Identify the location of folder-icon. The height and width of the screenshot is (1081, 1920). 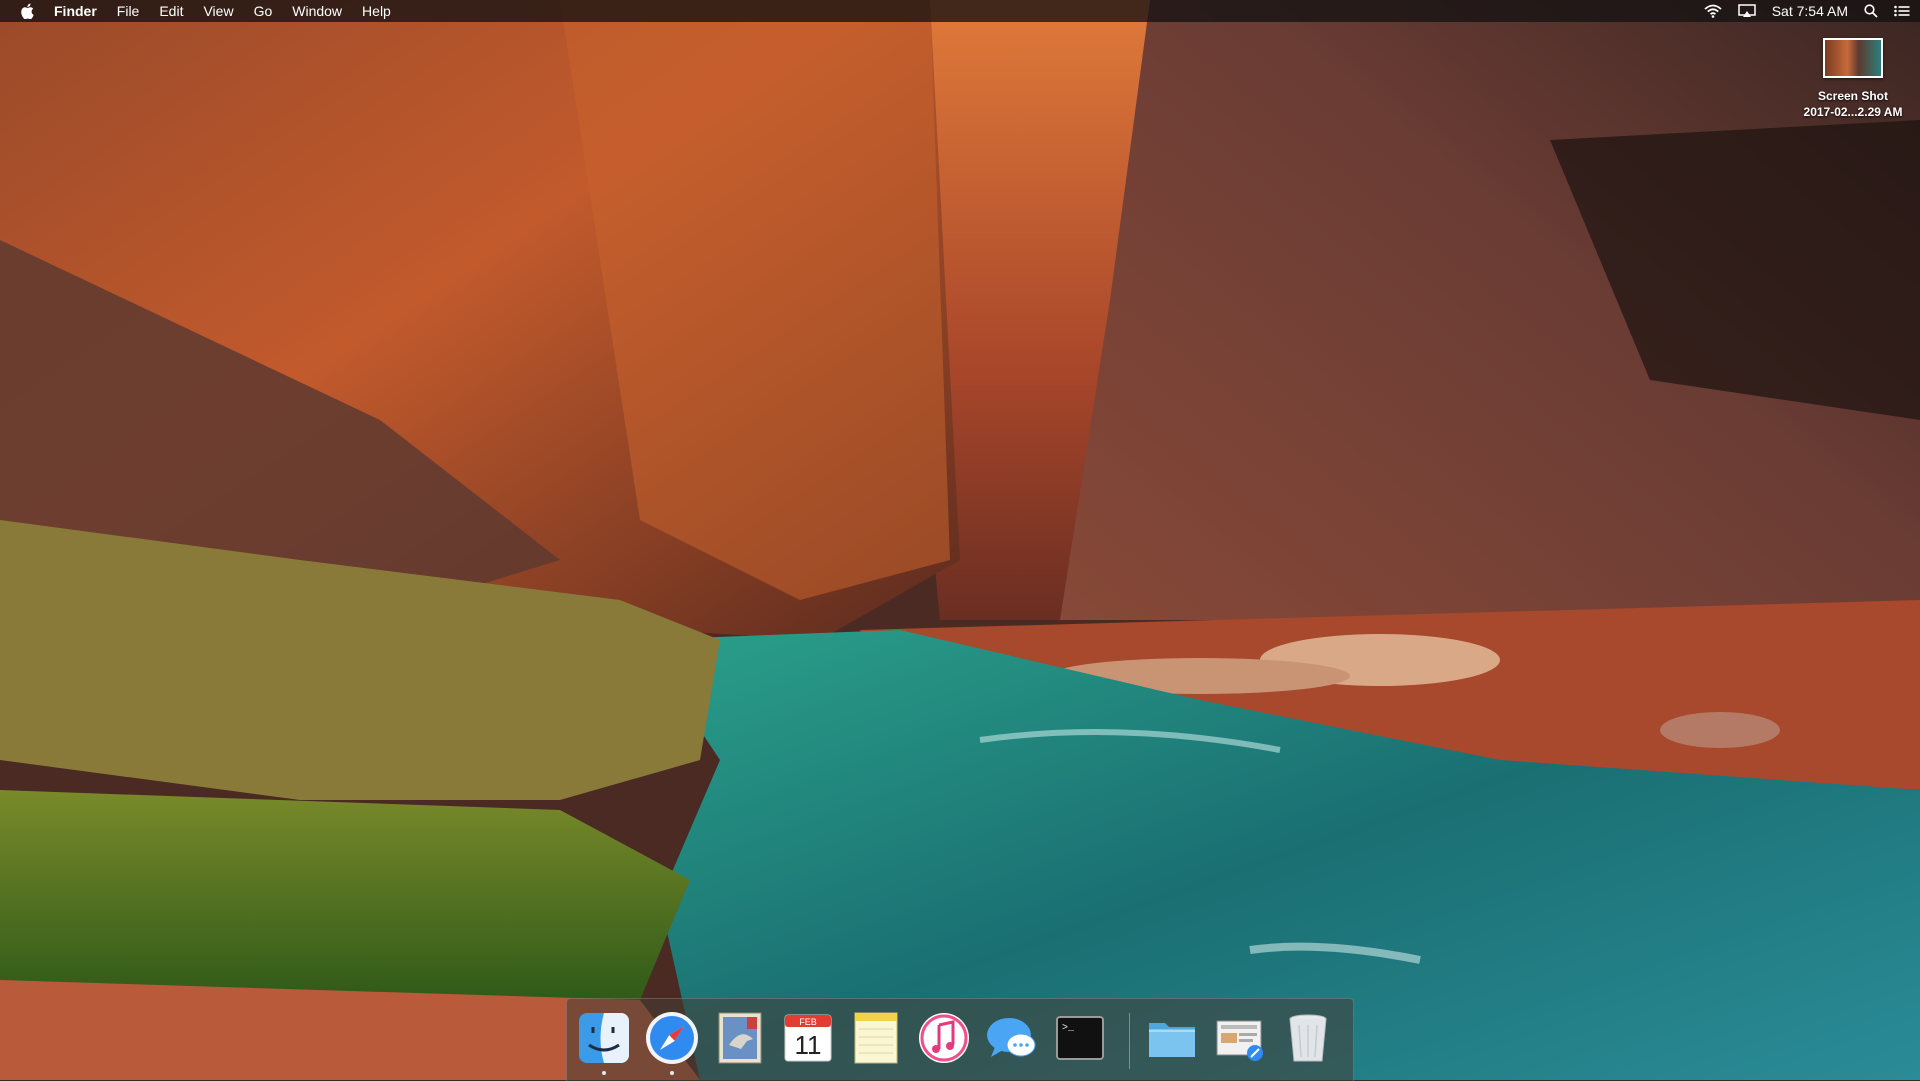
(1172, 1040).